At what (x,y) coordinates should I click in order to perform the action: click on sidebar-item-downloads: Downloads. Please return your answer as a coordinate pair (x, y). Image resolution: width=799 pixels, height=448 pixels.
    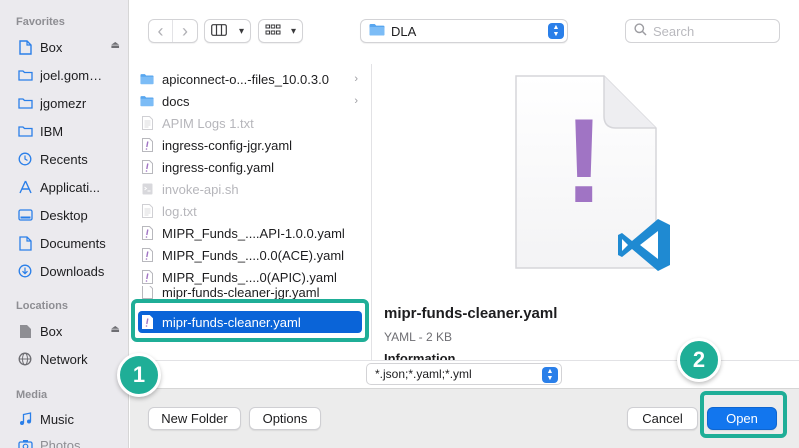
    Looking at the image, I should click on (71, 271).